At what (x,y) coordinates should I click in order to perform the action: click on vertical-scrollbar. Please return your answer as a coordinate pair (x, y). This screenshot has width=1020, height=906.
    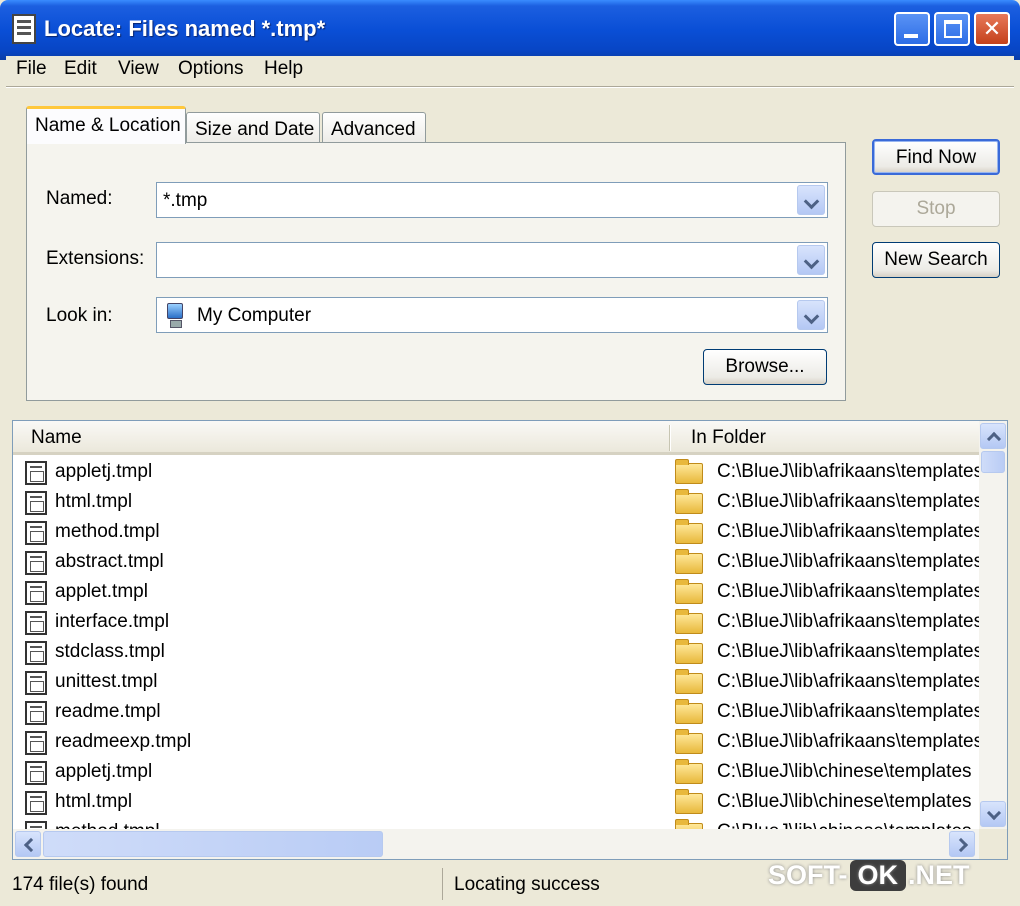
    Looking at the image, I should click on (993, 625).